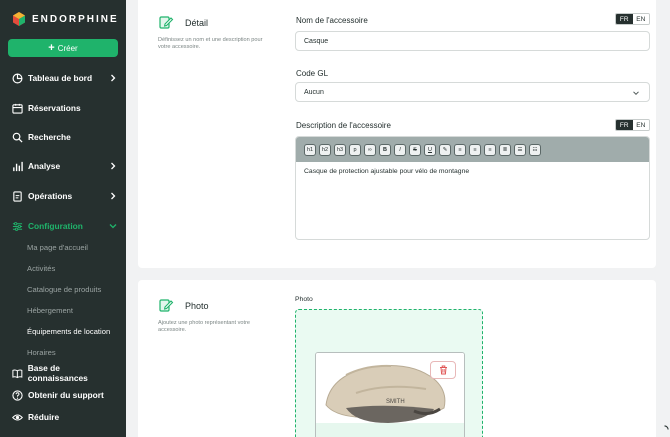 This screenshot has width=670, height=437. I want to click on sidebar-item-label: Base de connaissances, so click(57, 373).